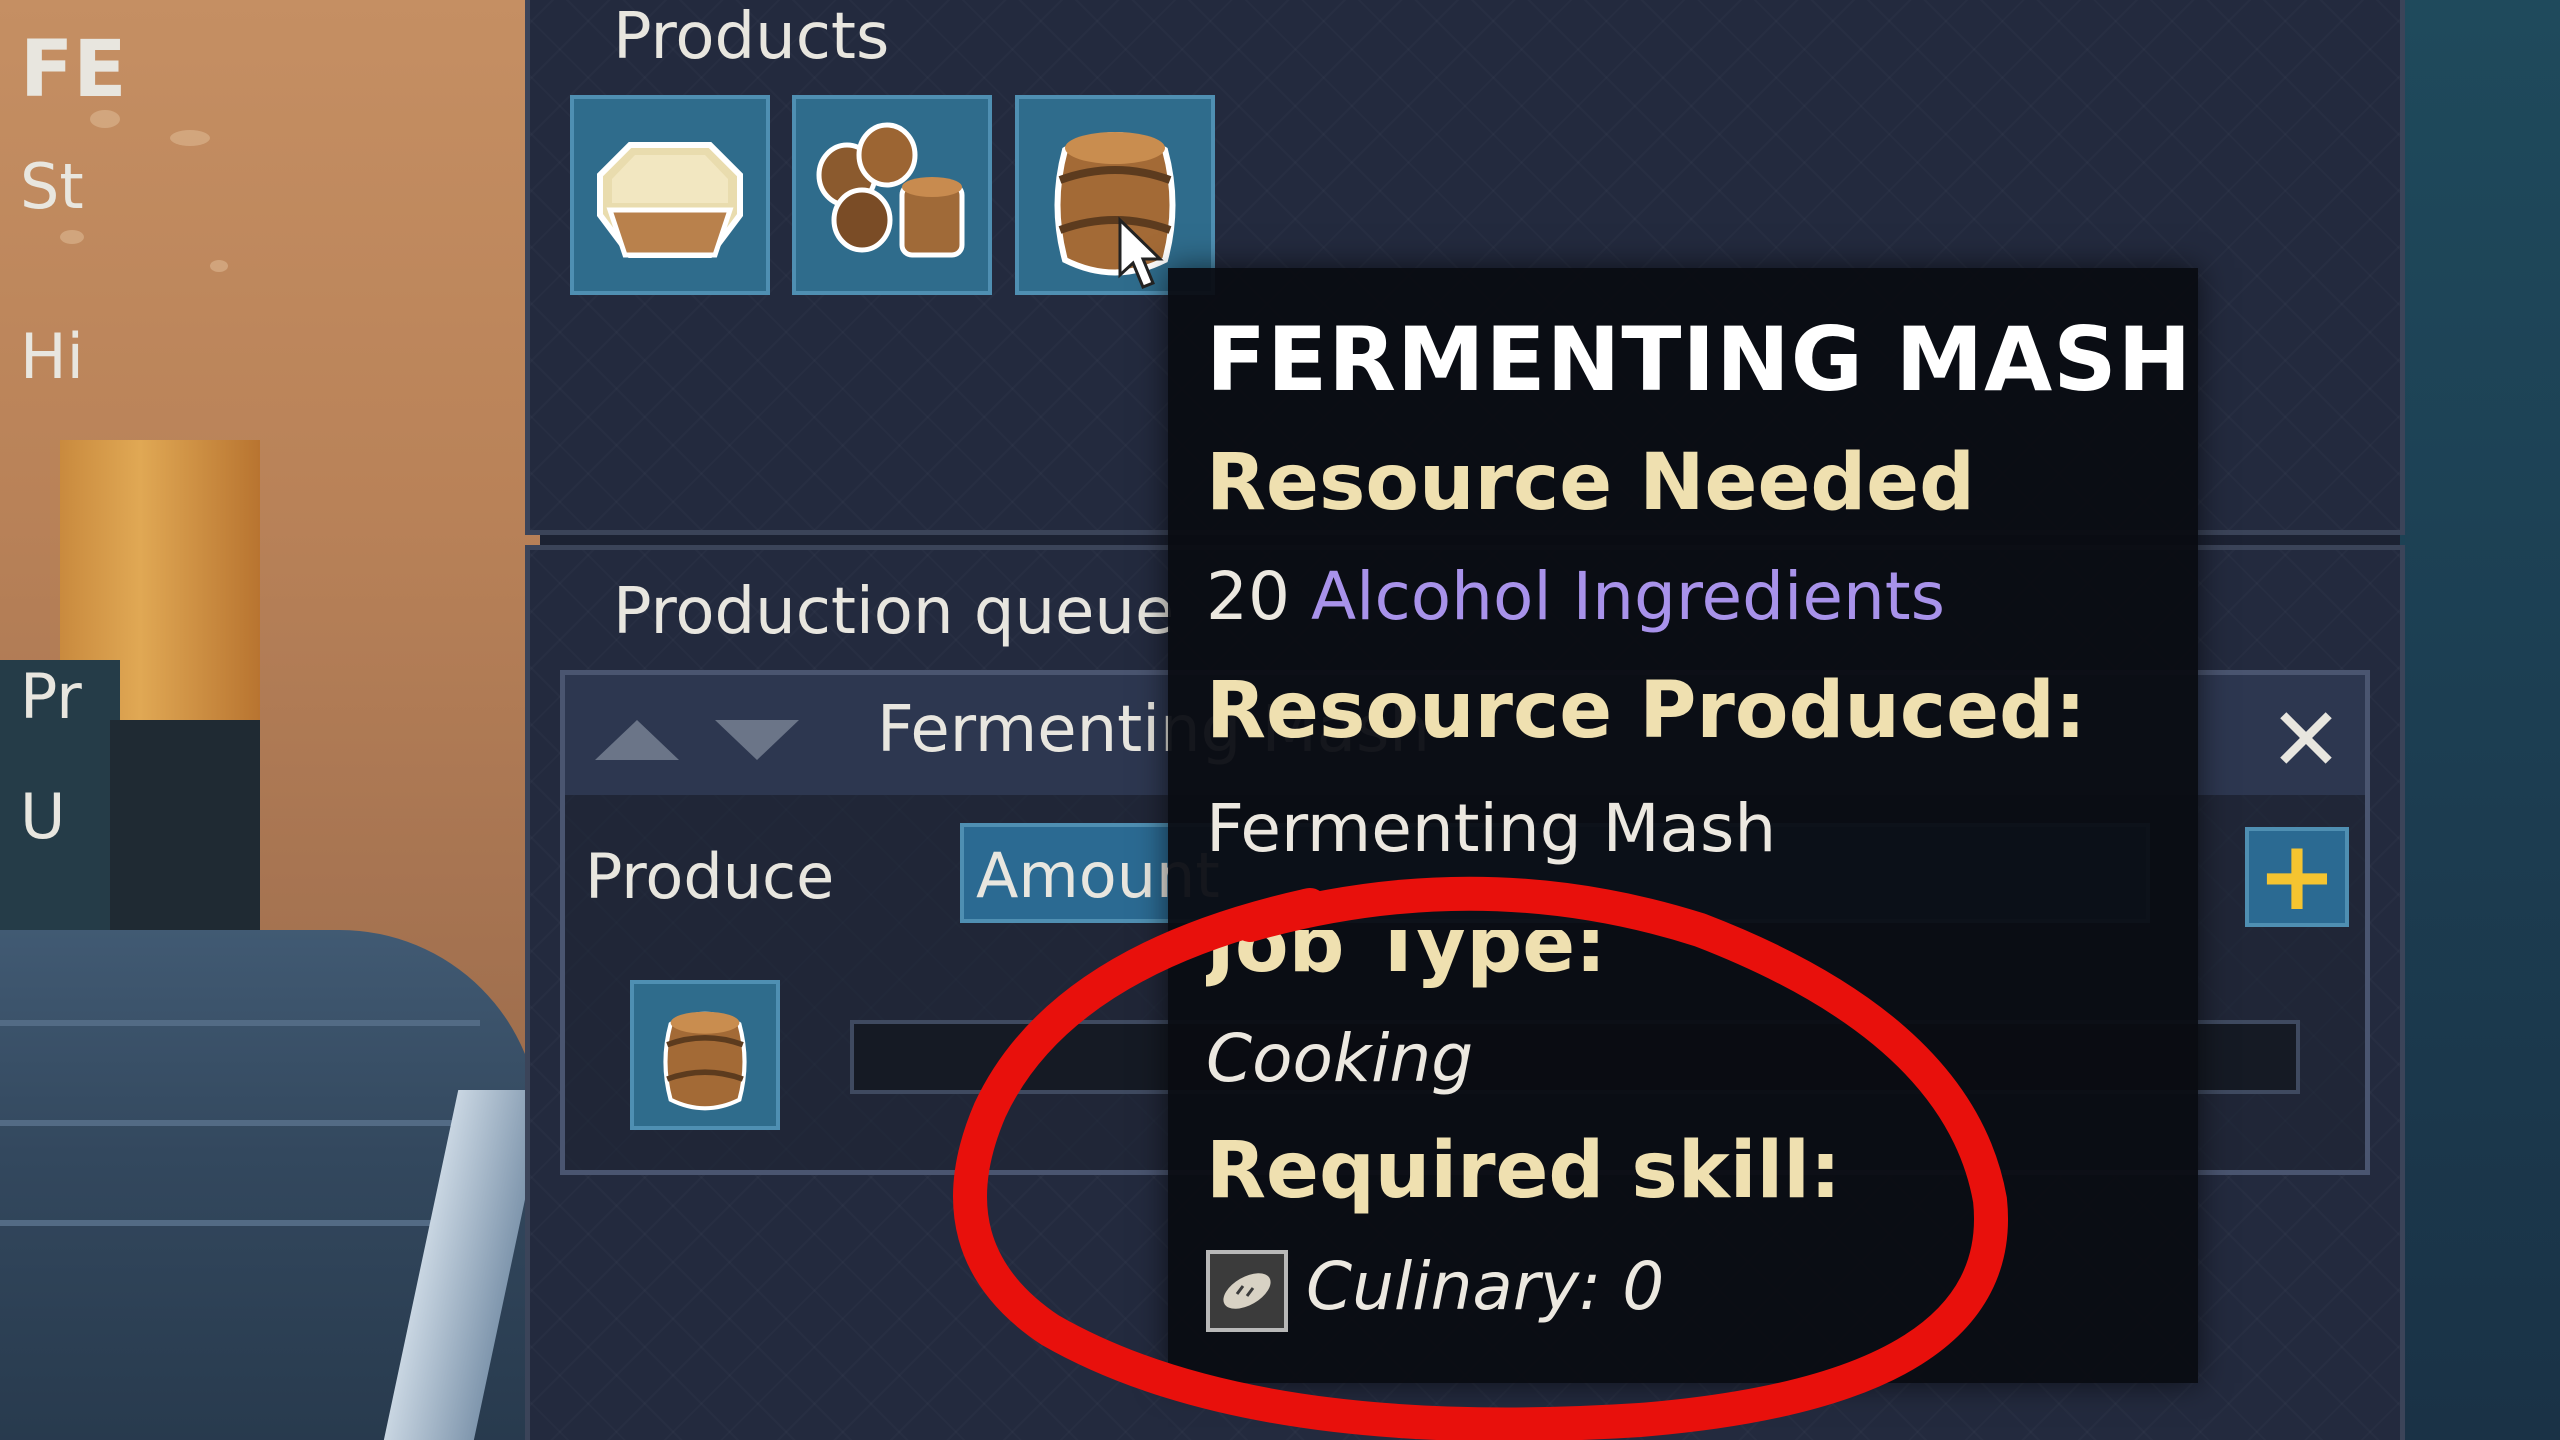  What do you see at coordinates (52, 356) in the screenshot?
I see `right-panel-line-2: Hi` at bounding box center [52, 356].